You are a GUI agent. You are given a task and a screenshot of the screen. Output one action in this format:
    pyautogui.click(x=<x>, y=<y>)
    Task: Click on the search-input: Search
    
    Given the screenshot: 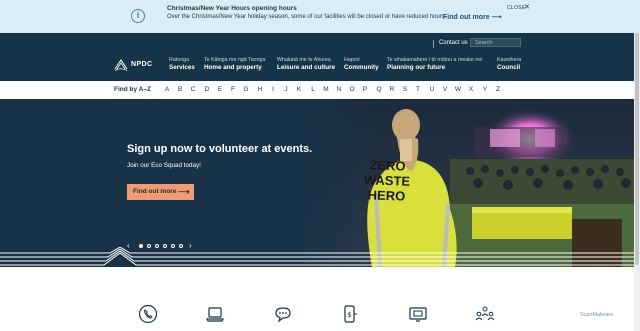 What is the action you would take?
    pyautogui.click(x=495, y=42)
    